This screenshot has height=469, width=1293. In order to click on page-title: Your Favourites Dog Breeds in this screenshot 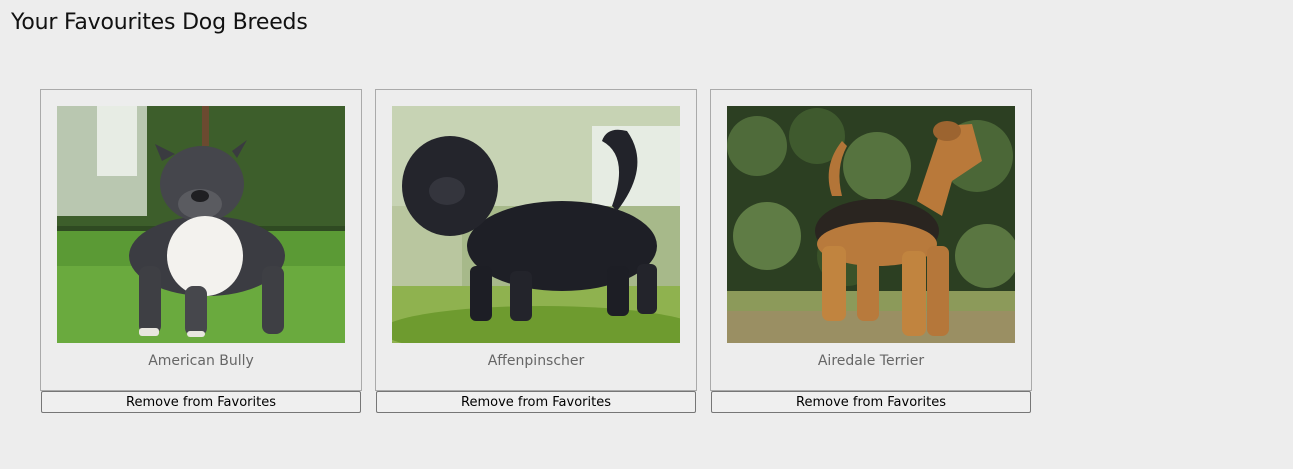, I will do `click(159, 22)`.